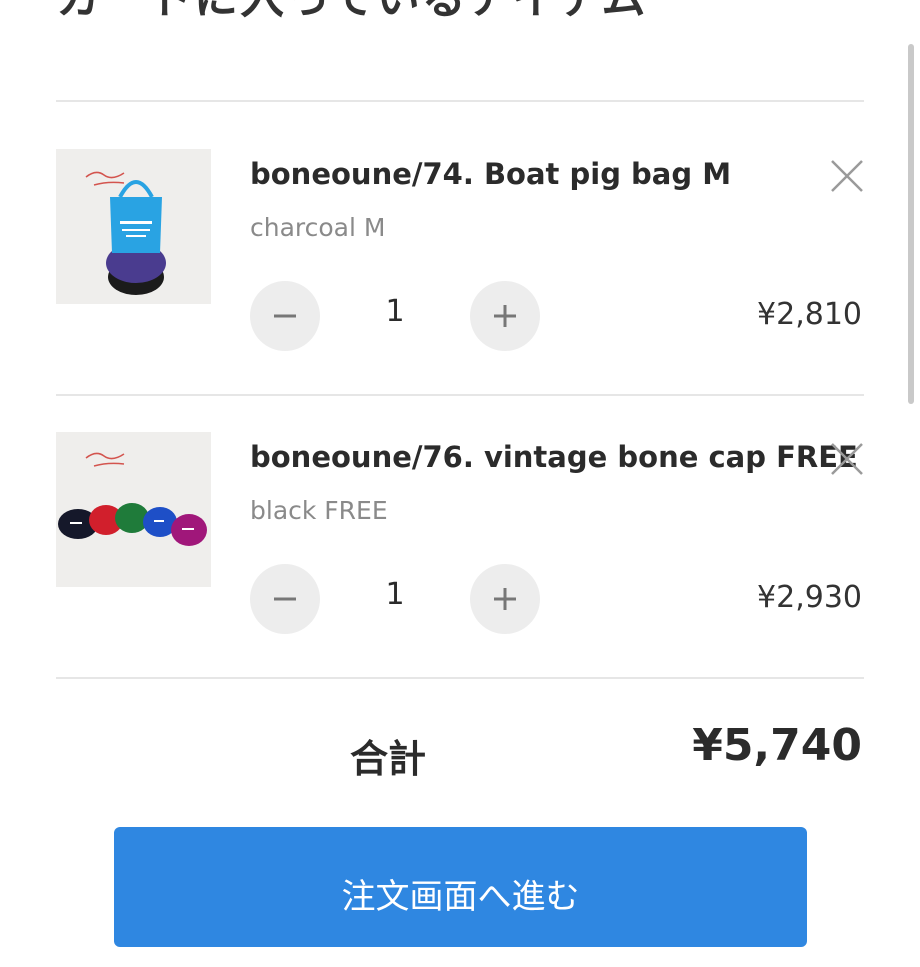 The height and width of the screenshot is (967, 920). What do you see at coordinates (809, 597) in the screenshot?
I see `item-price: ¥2,930` at bounding box center [809, 597].